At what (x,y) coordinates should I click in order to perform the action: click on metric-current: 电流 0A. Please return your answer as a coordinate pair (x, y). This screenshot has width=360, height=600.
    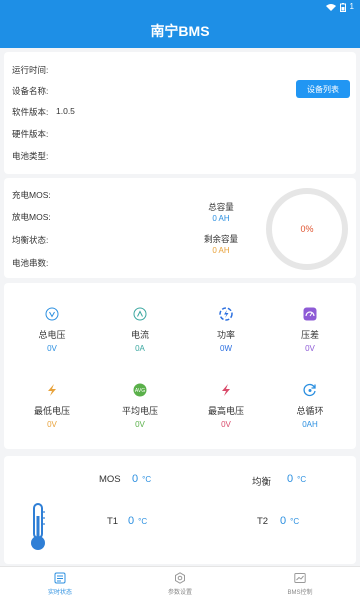
    Looking at the image, I should click on (140, 330).